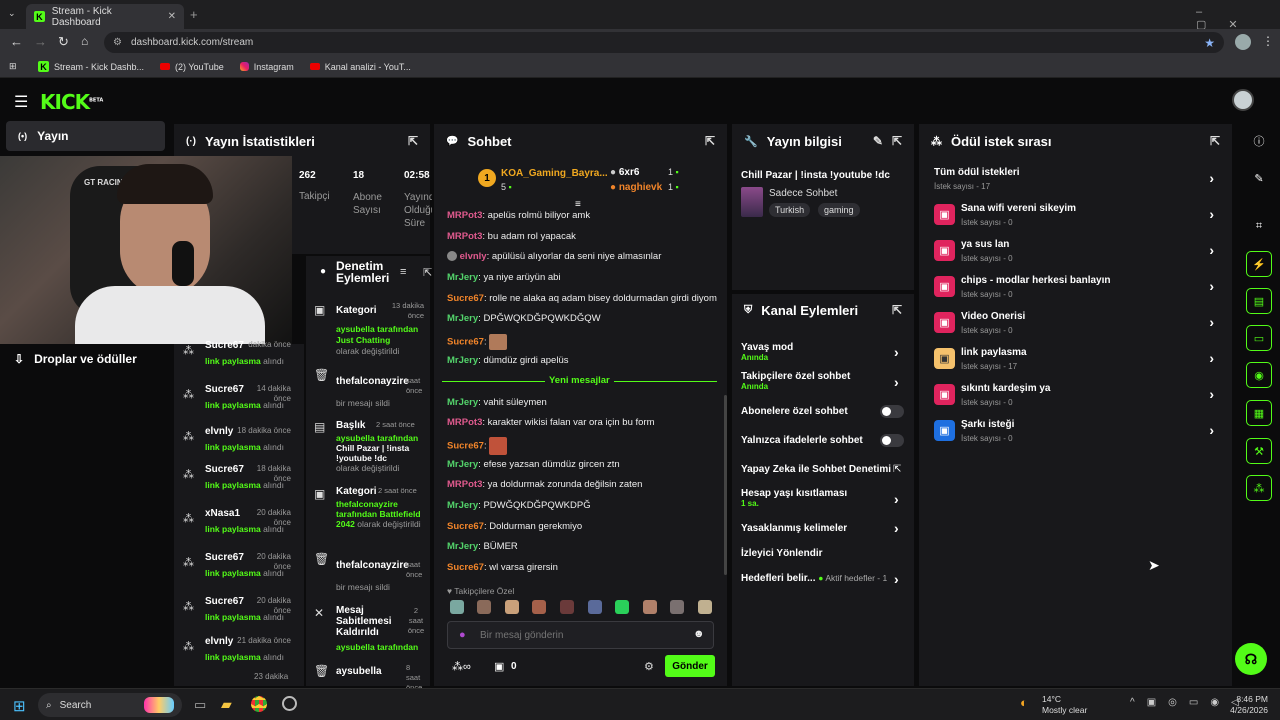 Image resolution: width=1280 pixels, height=720 pixels. I want to click on lightning-icon: ⚡, so click(1259, 264).